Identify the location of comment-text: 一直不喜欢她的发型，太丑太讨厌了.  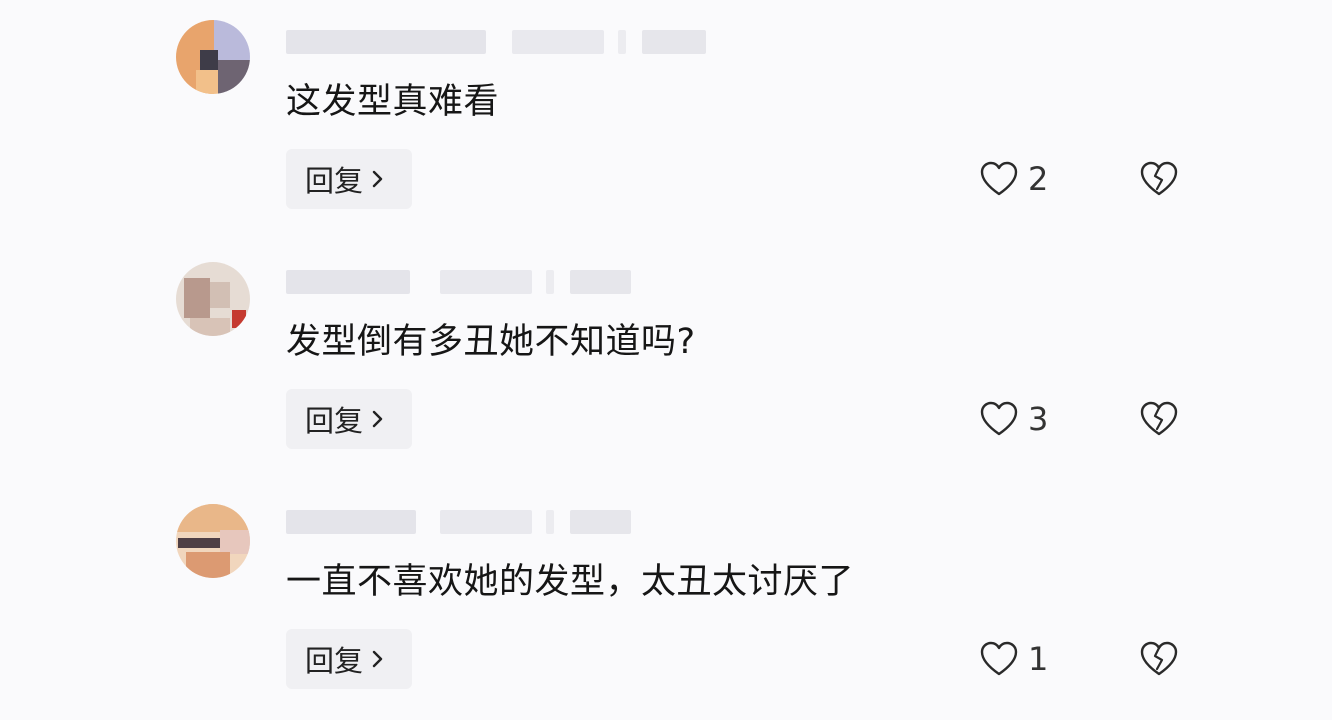
(570, 582).